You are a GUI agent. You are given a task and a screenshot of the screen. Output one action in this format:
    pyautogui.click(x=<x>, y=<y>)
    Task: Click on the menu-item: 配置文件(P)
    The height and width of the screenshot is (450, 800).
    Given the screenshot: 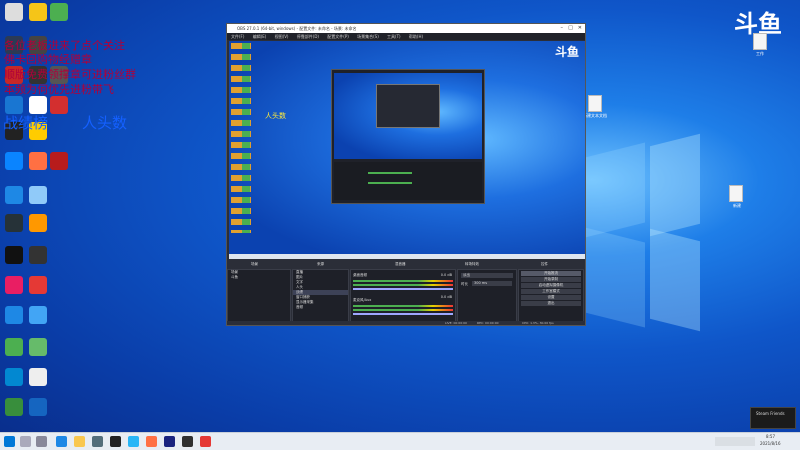 What is the action you would take?
    pyautogui.click(x=338, y=36)
    